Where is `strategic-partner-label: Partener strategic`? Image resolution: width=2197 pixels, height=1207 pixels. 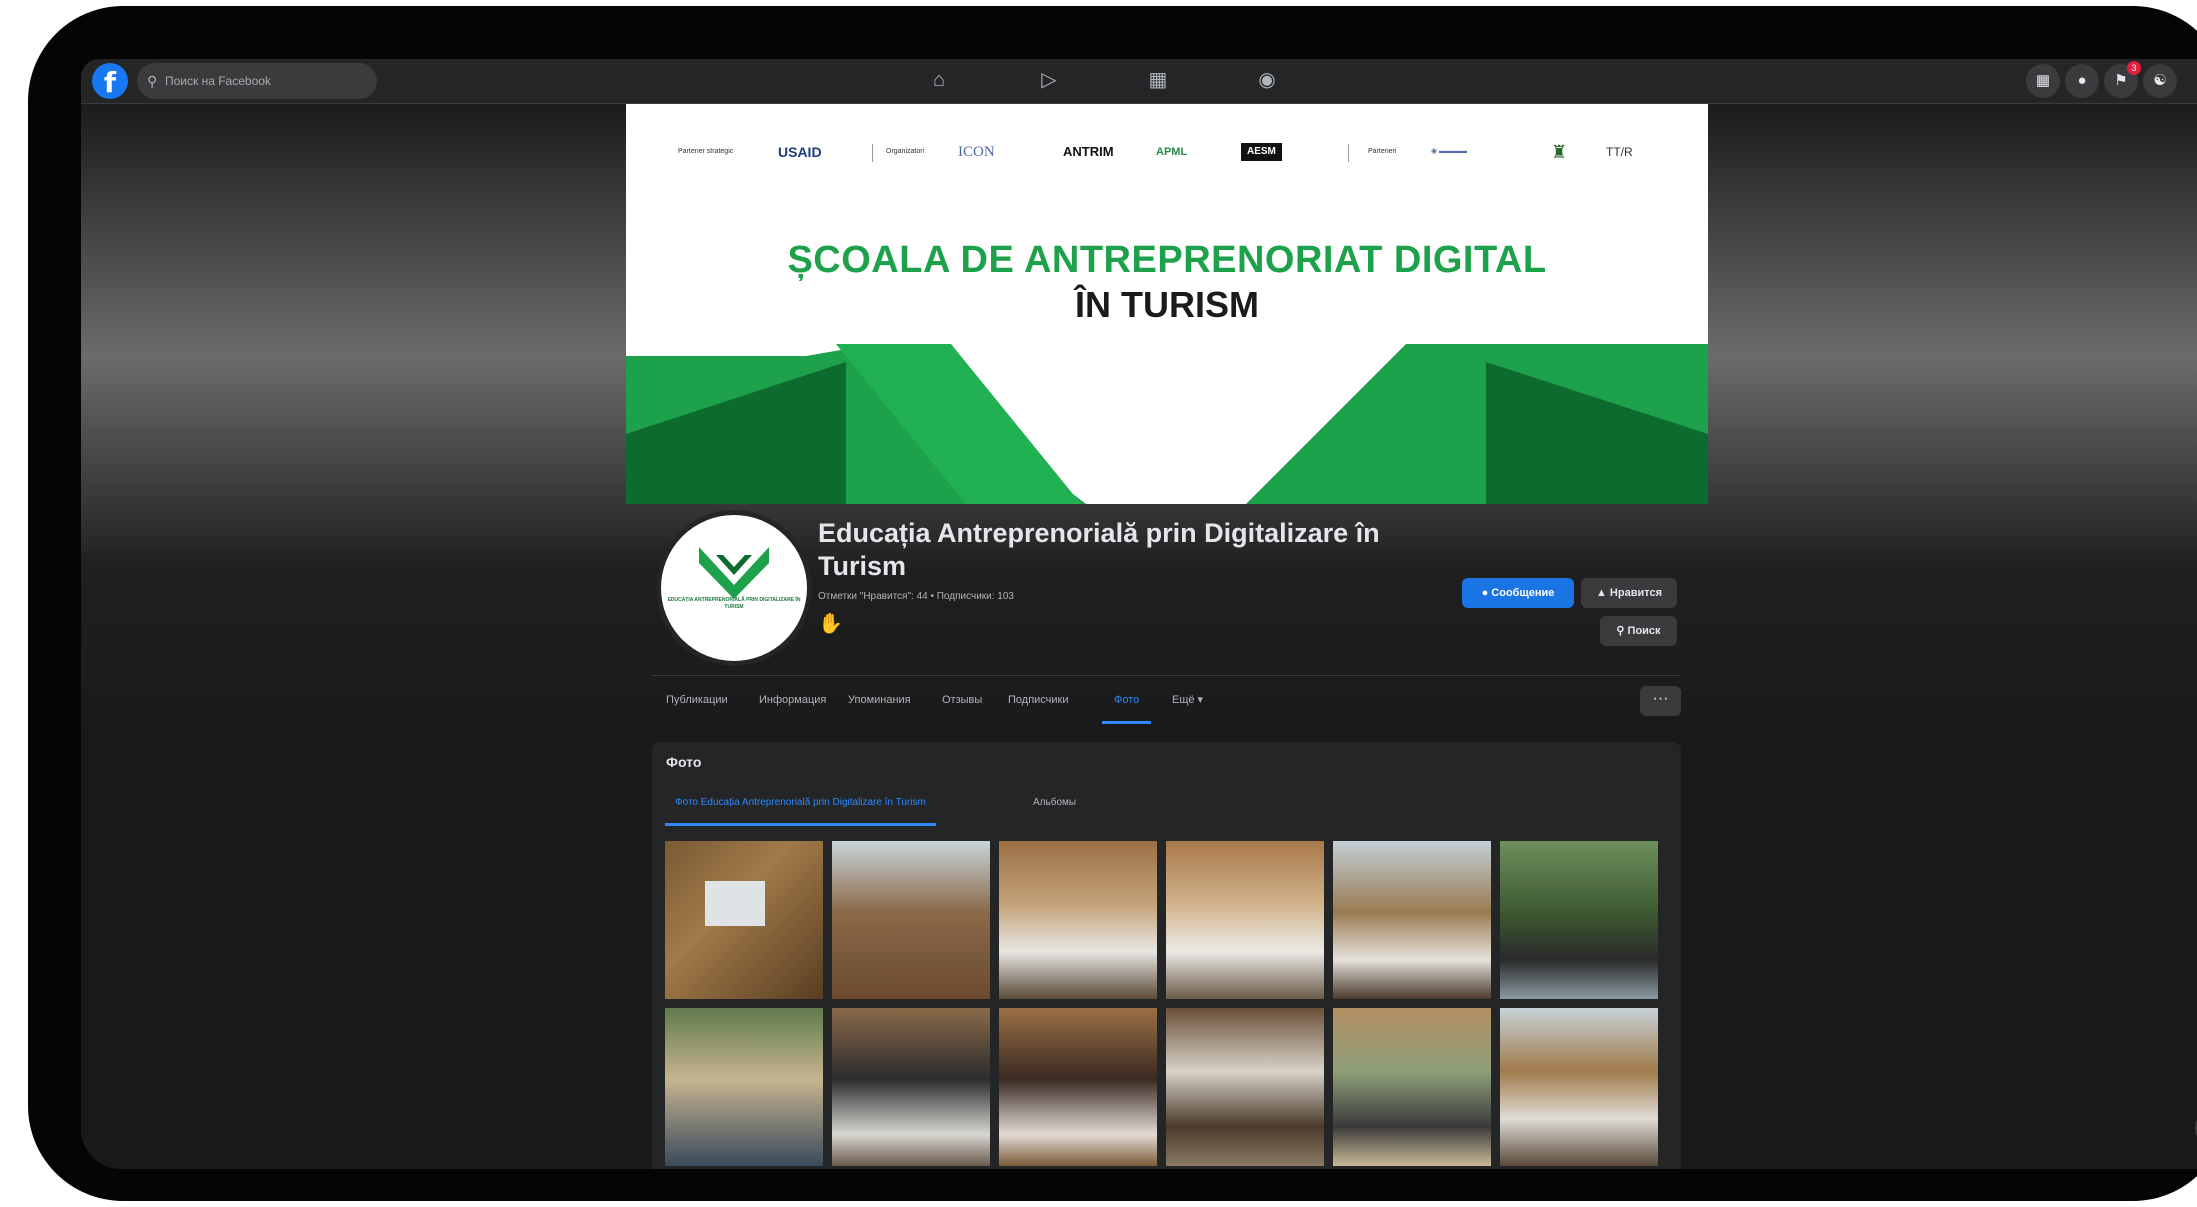
strategic-partner-label: Partener strategic is located at coordinates (706, 151).